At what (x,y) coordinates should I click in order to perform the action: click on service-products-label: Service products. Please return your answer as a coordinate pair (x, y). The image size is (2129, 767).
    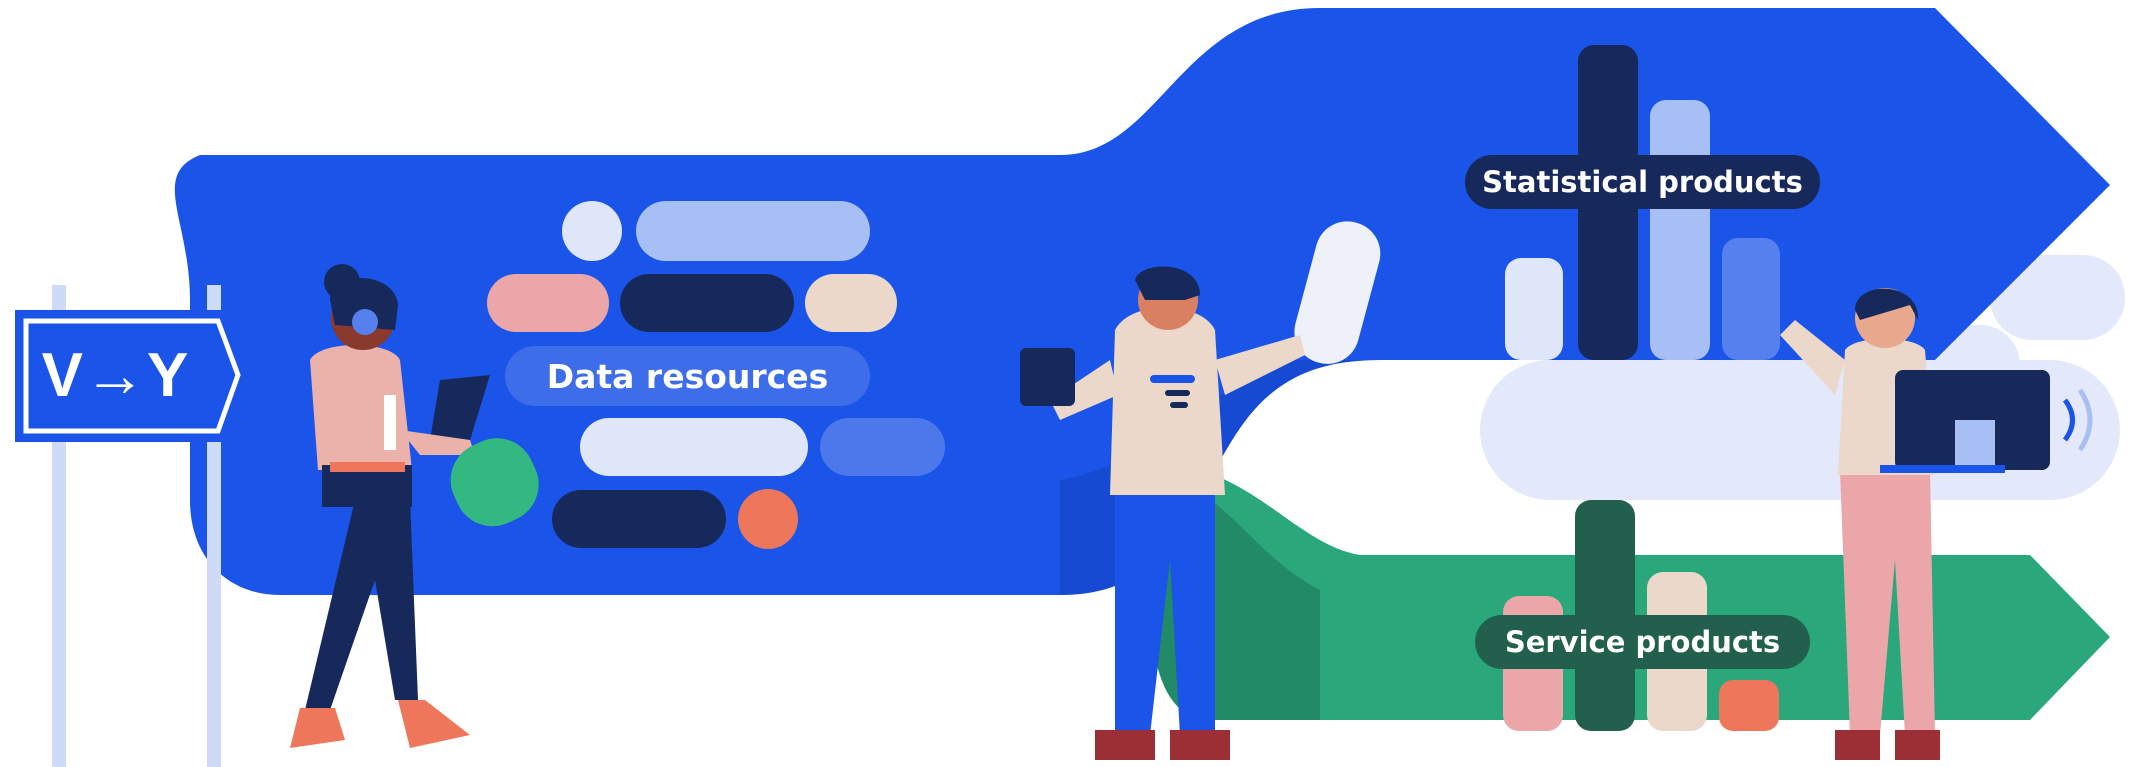
    Looking at the image, I should click on (1642, 642).